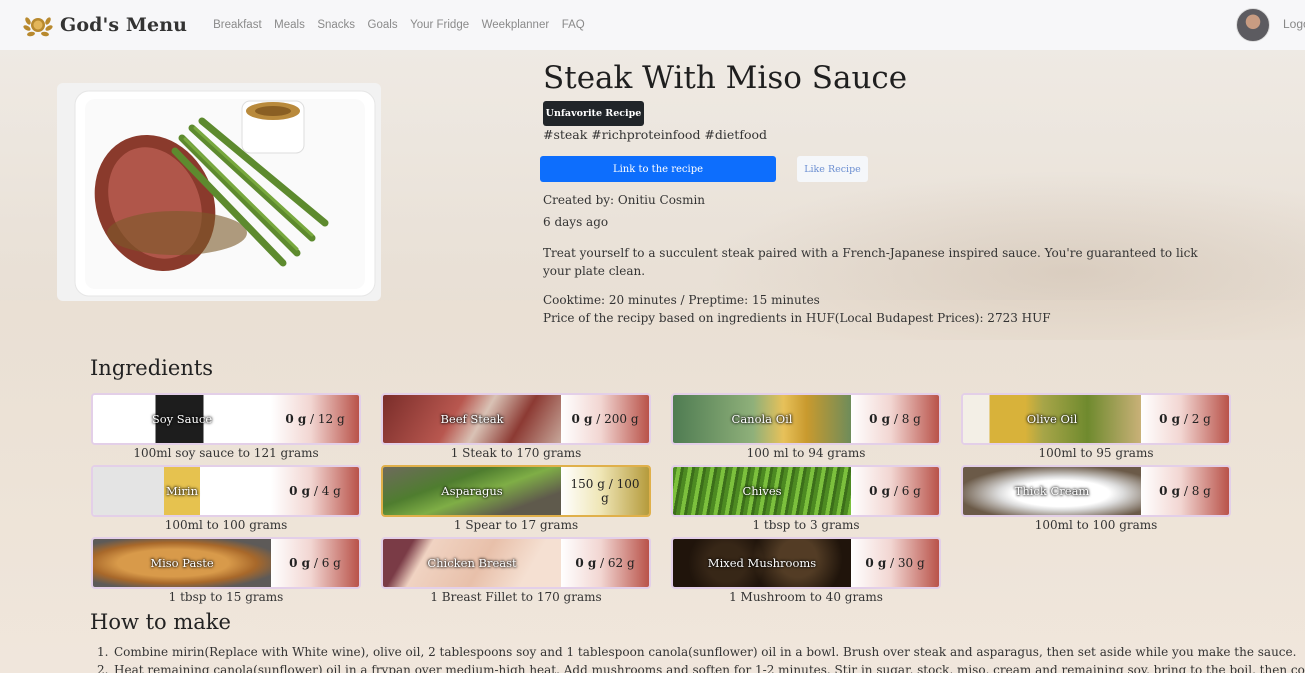 Image resolution: width=1305 pixels, height=673 pixels. Describe the element at coordinates (226, 453) in the screenshot. I see `ingredient-conversion: 100ml soy sauce to 121 grams` at that location.